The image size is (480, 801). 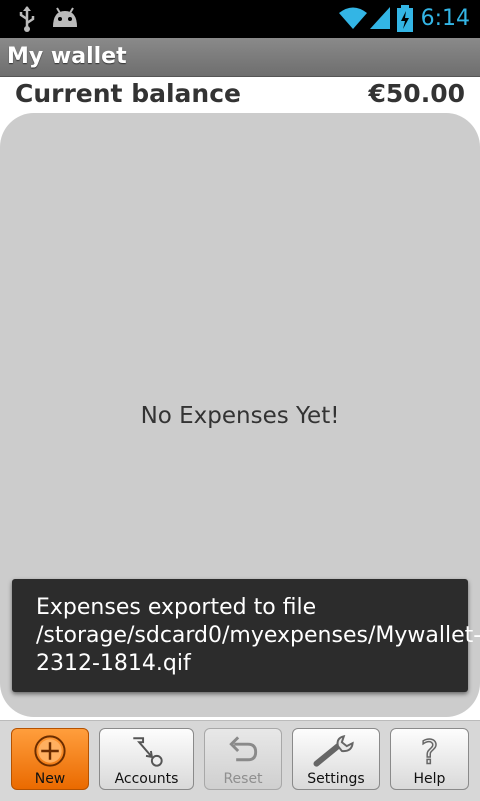 I want to click on accounts-button-label: Accounts, so click(x=146, y=779).